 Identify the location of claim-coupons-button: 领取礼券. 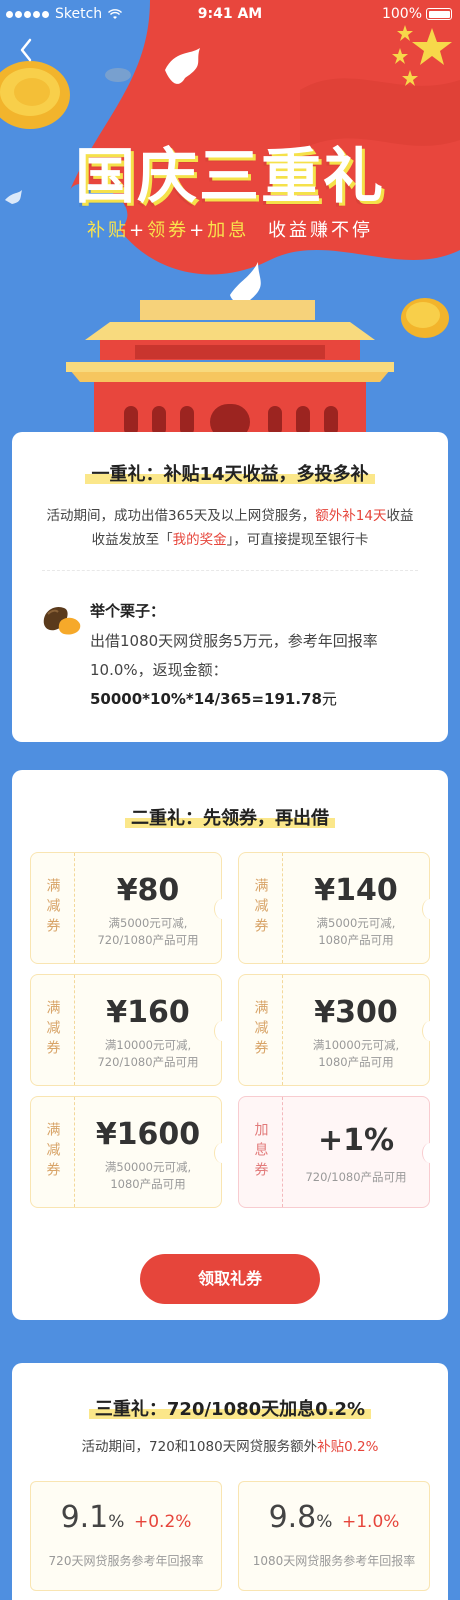
(230, 1279).